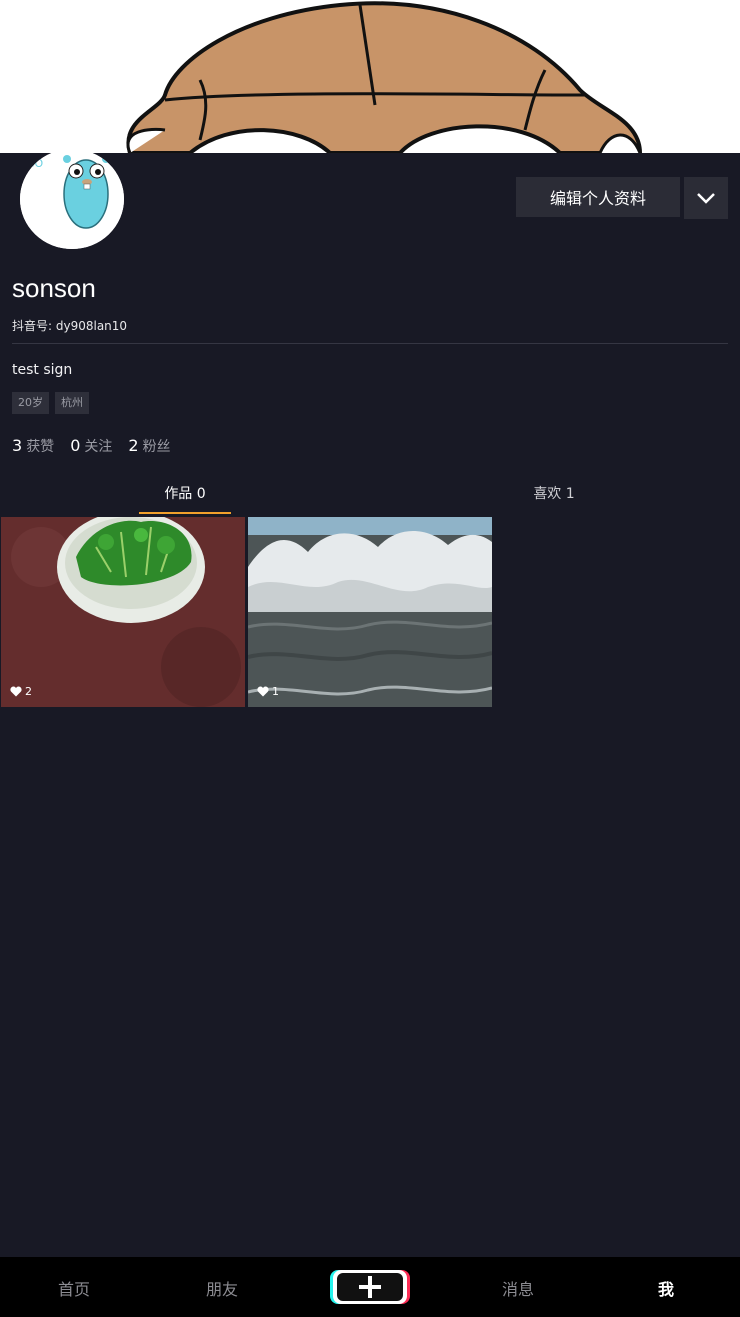 The width and height of the screenshot is (740, 1317). What do you see at coordinates (518, 1288) in the screenshot?
I see `nav-messages: 消息` at bounding box center [518, 1288].